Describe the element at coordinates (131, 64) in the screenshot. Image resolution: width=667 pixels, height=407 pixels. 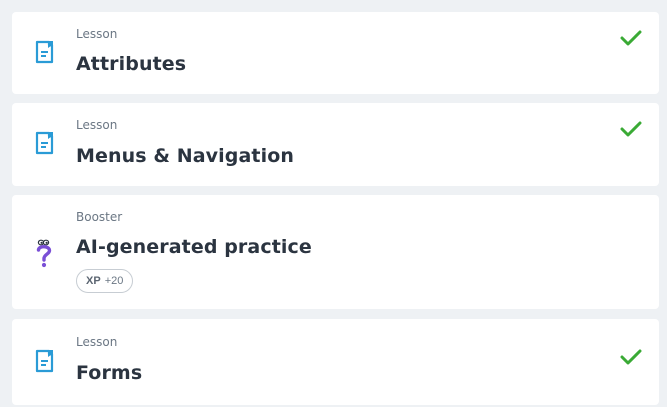
I see `item-title: Attributes` at that location.